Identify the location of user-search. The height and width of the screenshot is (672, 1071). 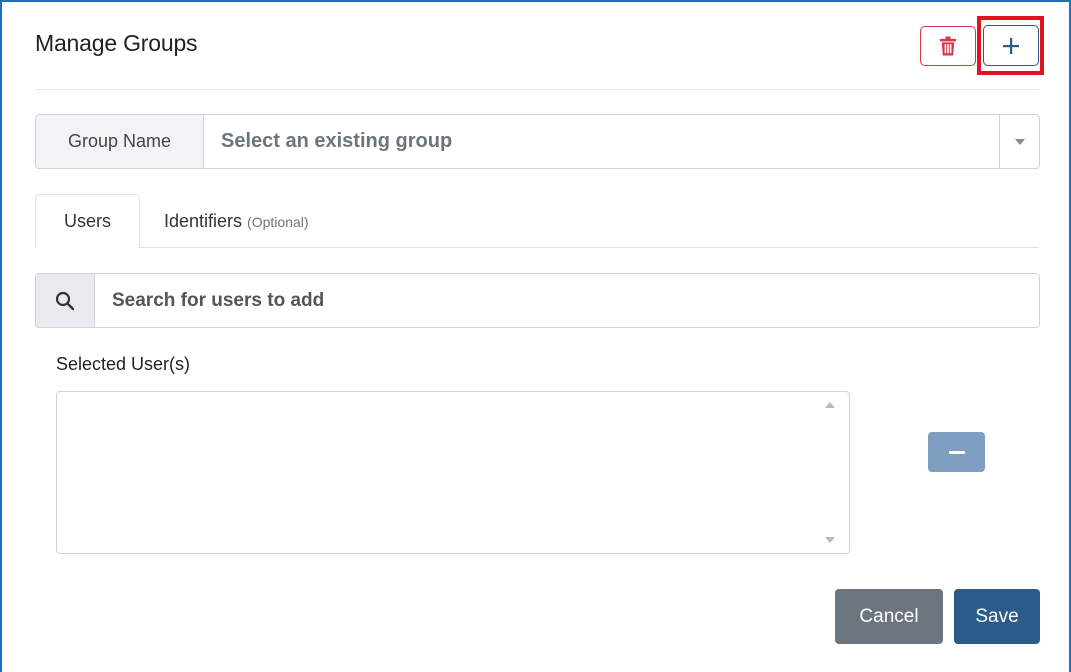
(537, 300).